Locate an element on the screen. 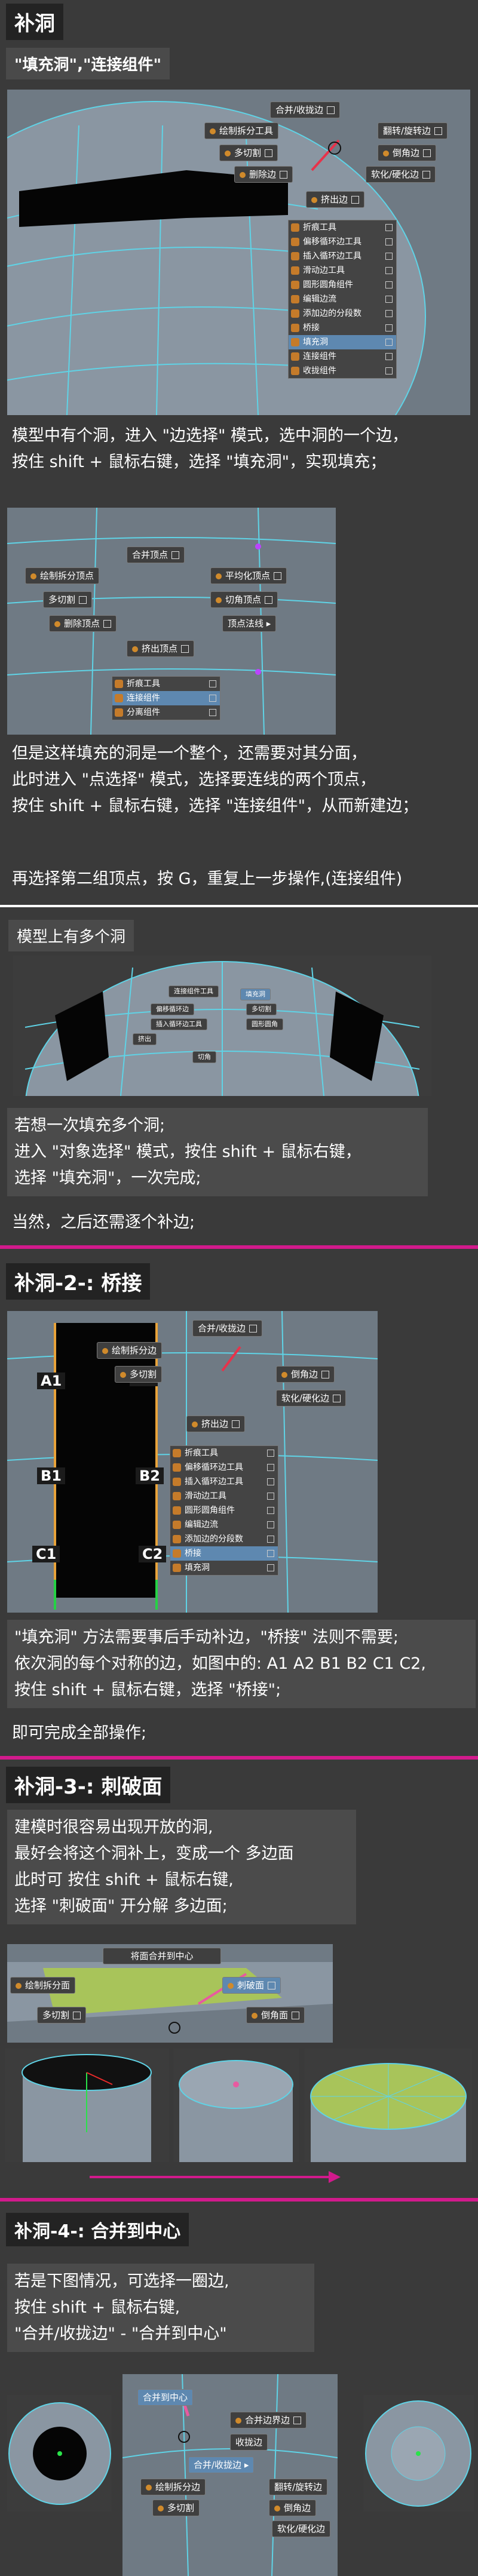  menu-draw-split-vertex: 绘制拆分顶点 is located at coordinates (62, 575).